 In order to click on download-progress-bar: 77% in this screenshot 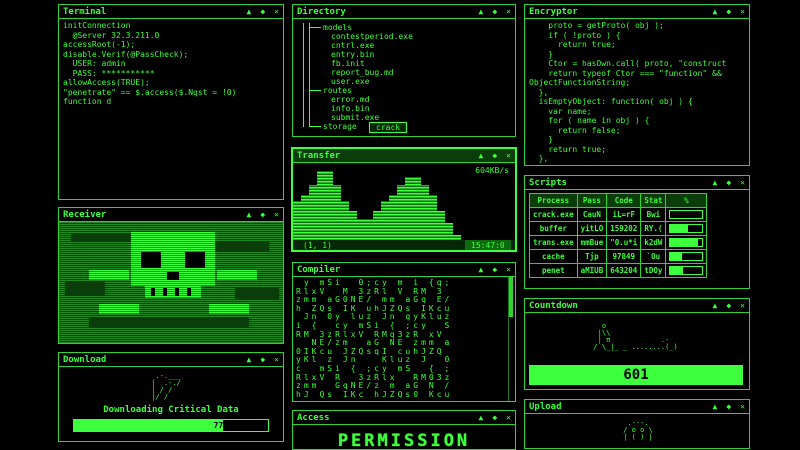, I will do `click(171, 425)`.